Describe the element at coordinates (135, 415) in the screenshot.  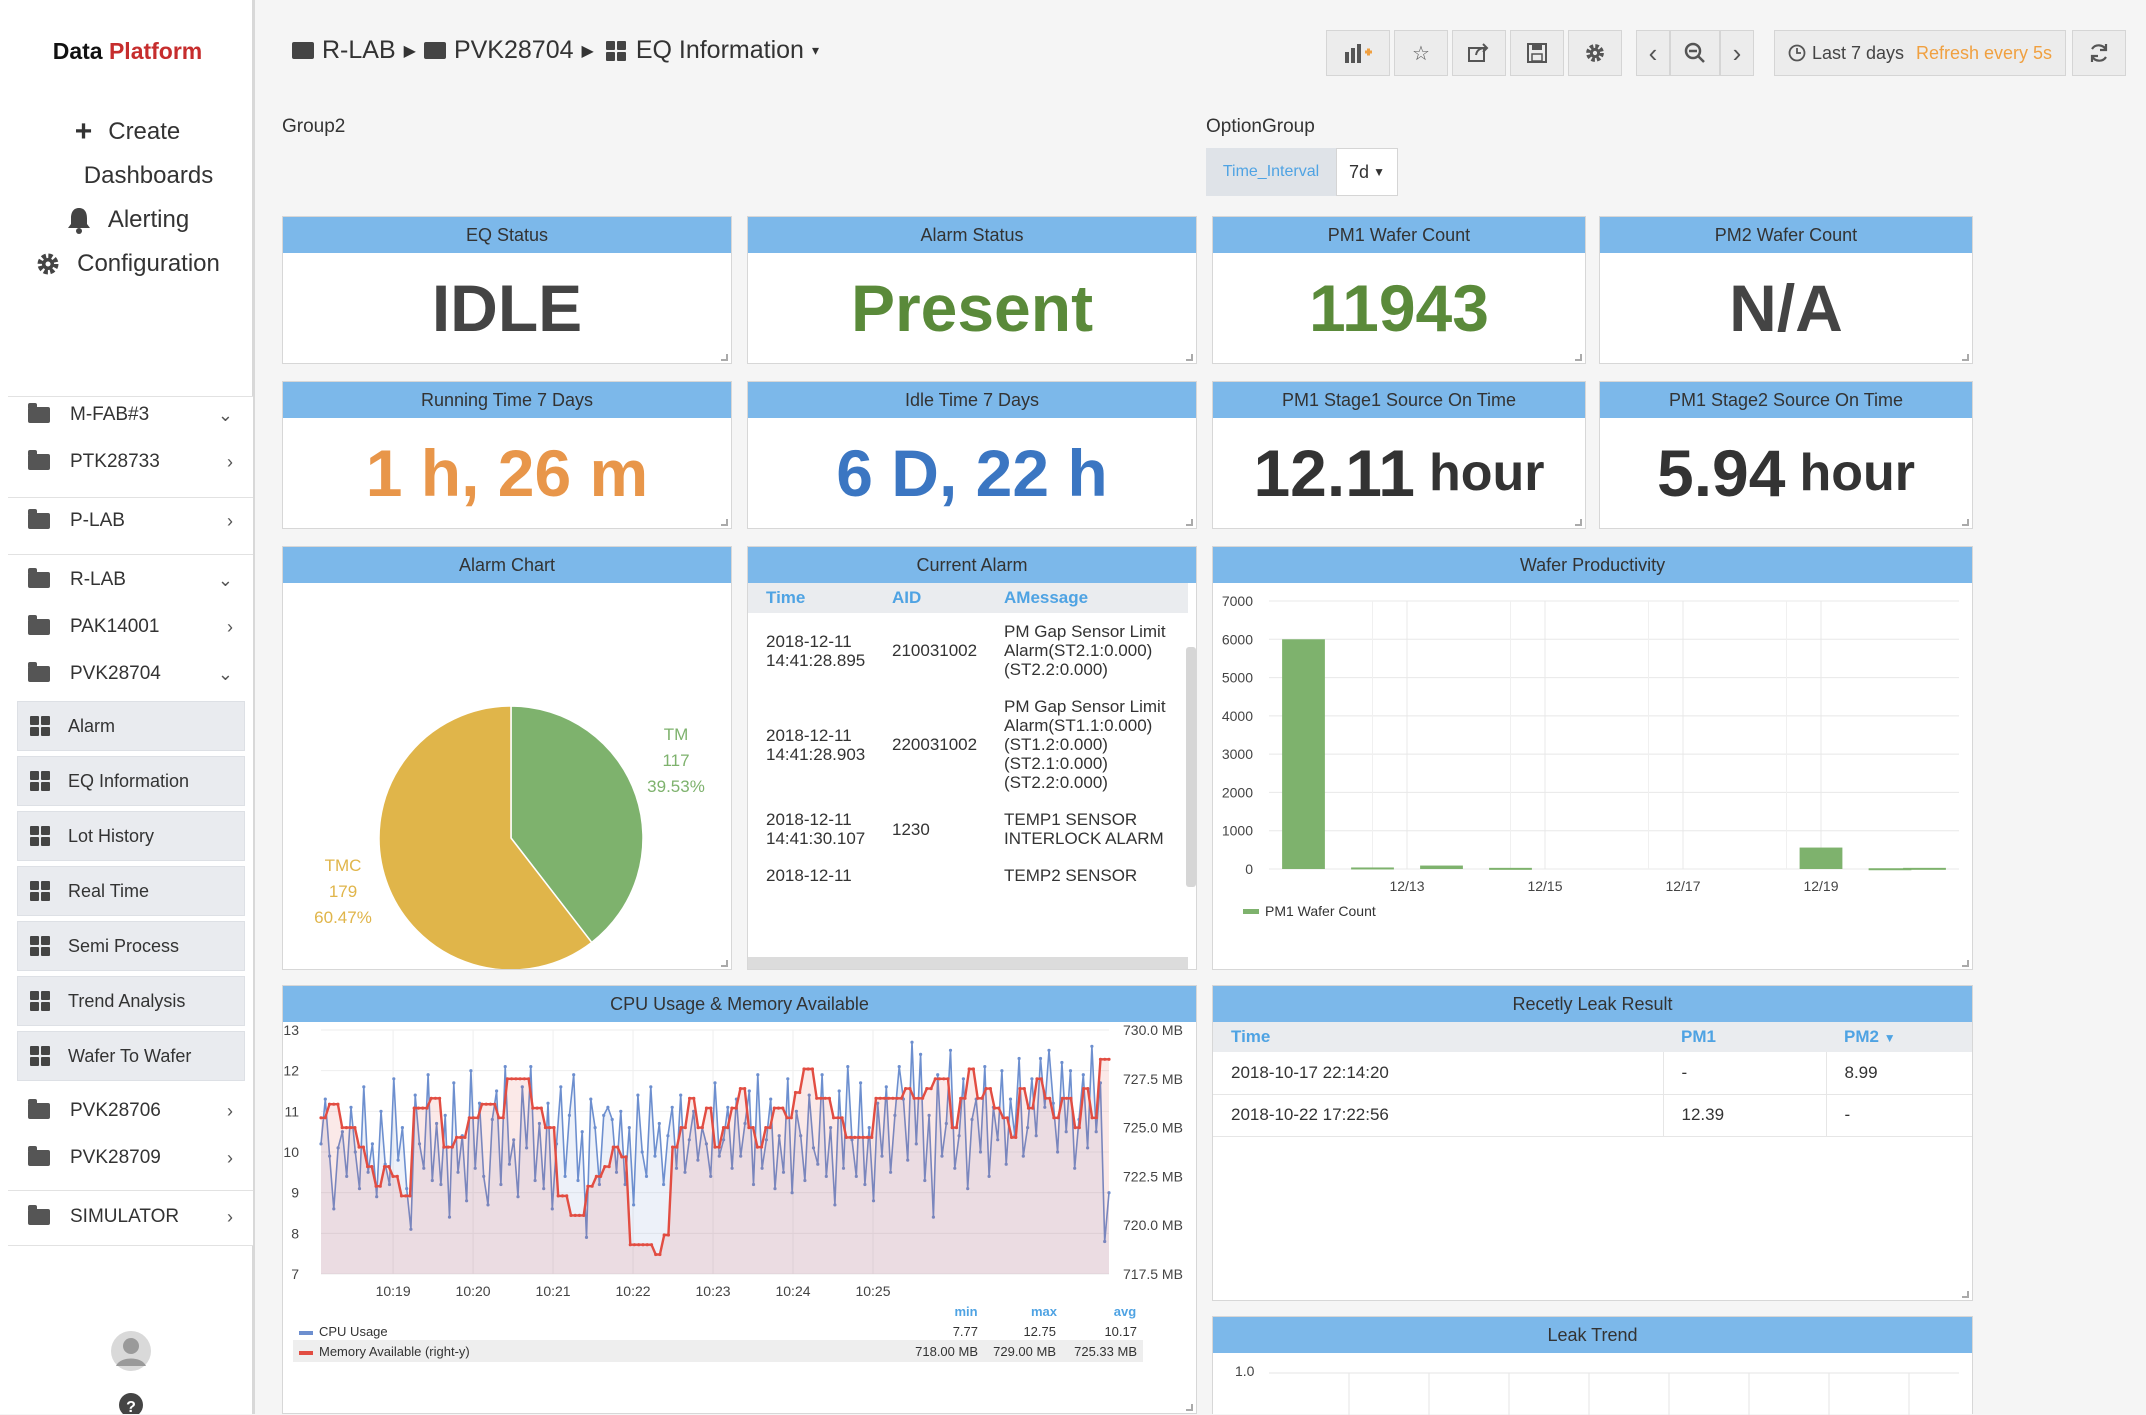
I see `tree-item-mfab: M-FAB#3 ⌄` at that location.